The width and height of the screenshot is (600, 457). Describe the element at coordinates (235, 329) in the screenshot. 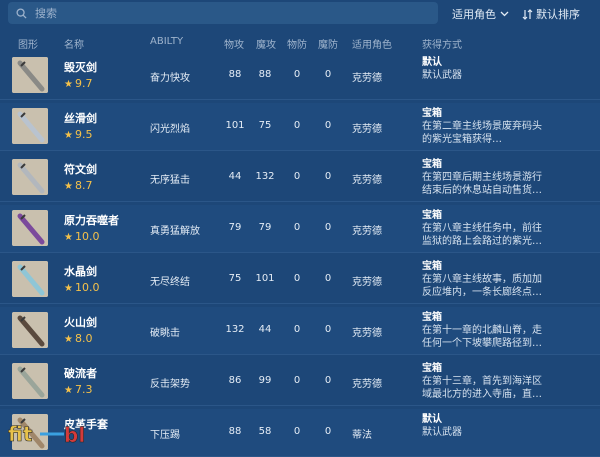

I see `phys-atk-value: 132` at that location.